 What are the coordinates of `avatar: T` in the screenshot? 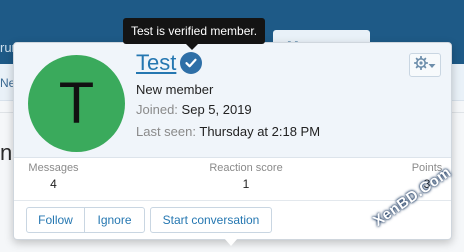 It's located at (76, 103).